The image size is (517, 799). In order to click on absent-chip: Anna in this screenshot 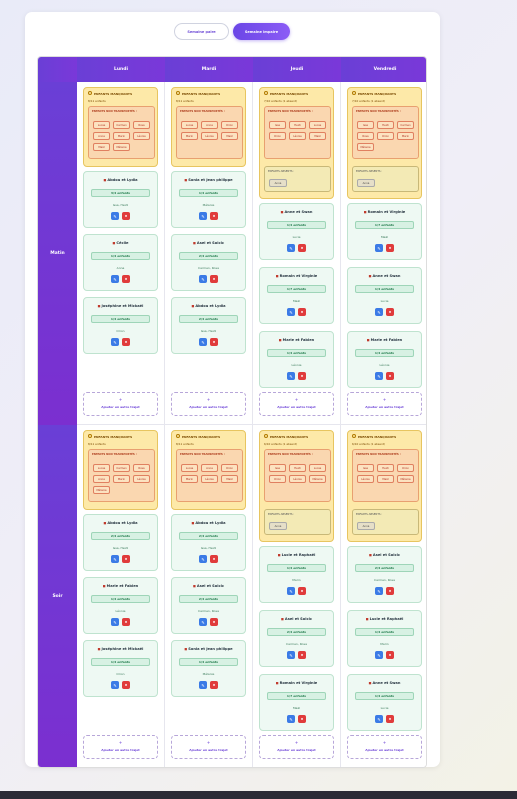, I will do `click(278, 183)`.